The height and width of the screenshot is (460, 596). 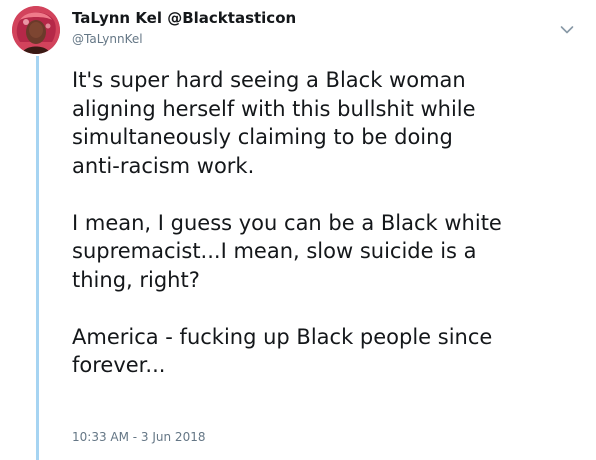 What do you see at coordinates (138, 437) in the screenshot?
I see `tweet-timestamp: 10:33 AM - 3 Jun 2018` at bounding box center [138, 437].